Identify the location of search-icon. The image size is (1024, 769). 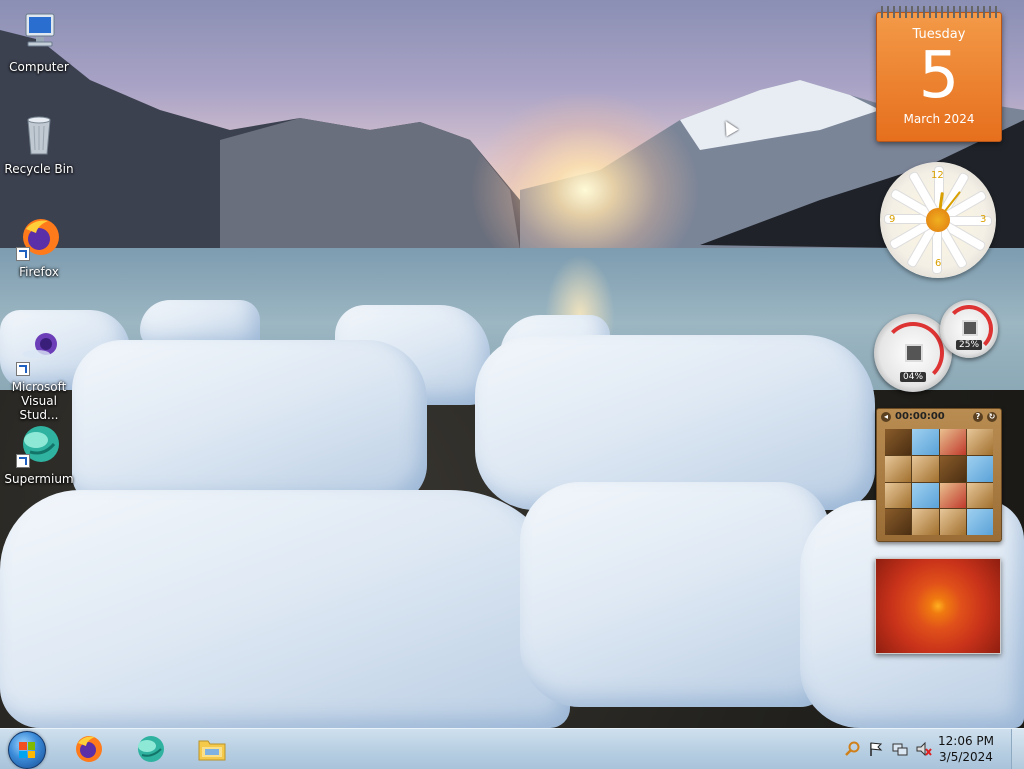
(852, 749).